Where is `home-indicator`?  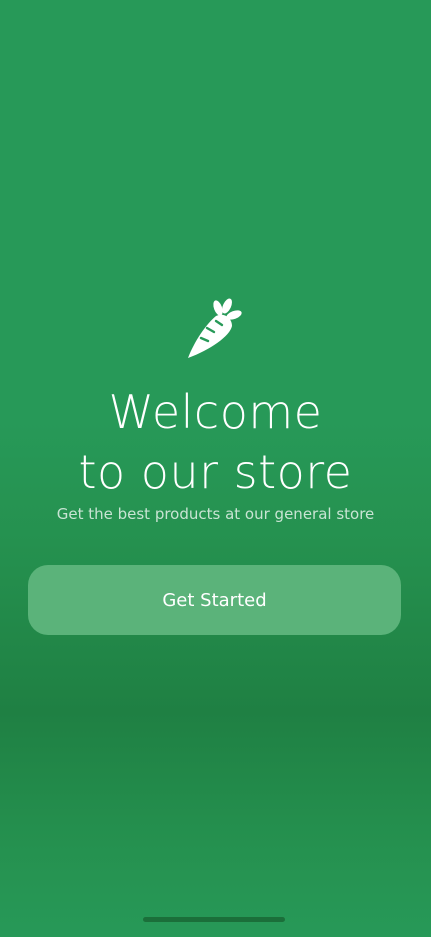 home-indicator is located at coordinates (214, 919).